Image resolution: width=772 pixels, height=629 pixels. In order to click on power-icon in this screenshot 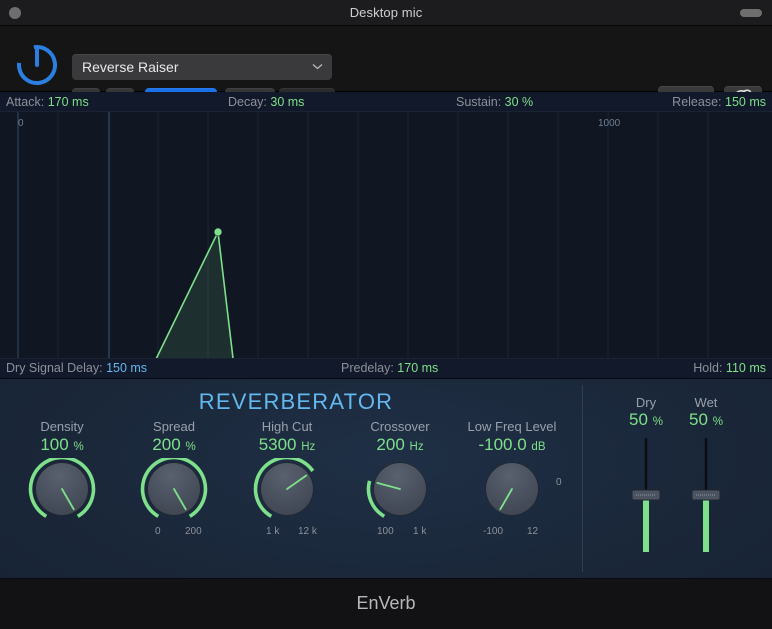, I will do `click(37, 65)`.